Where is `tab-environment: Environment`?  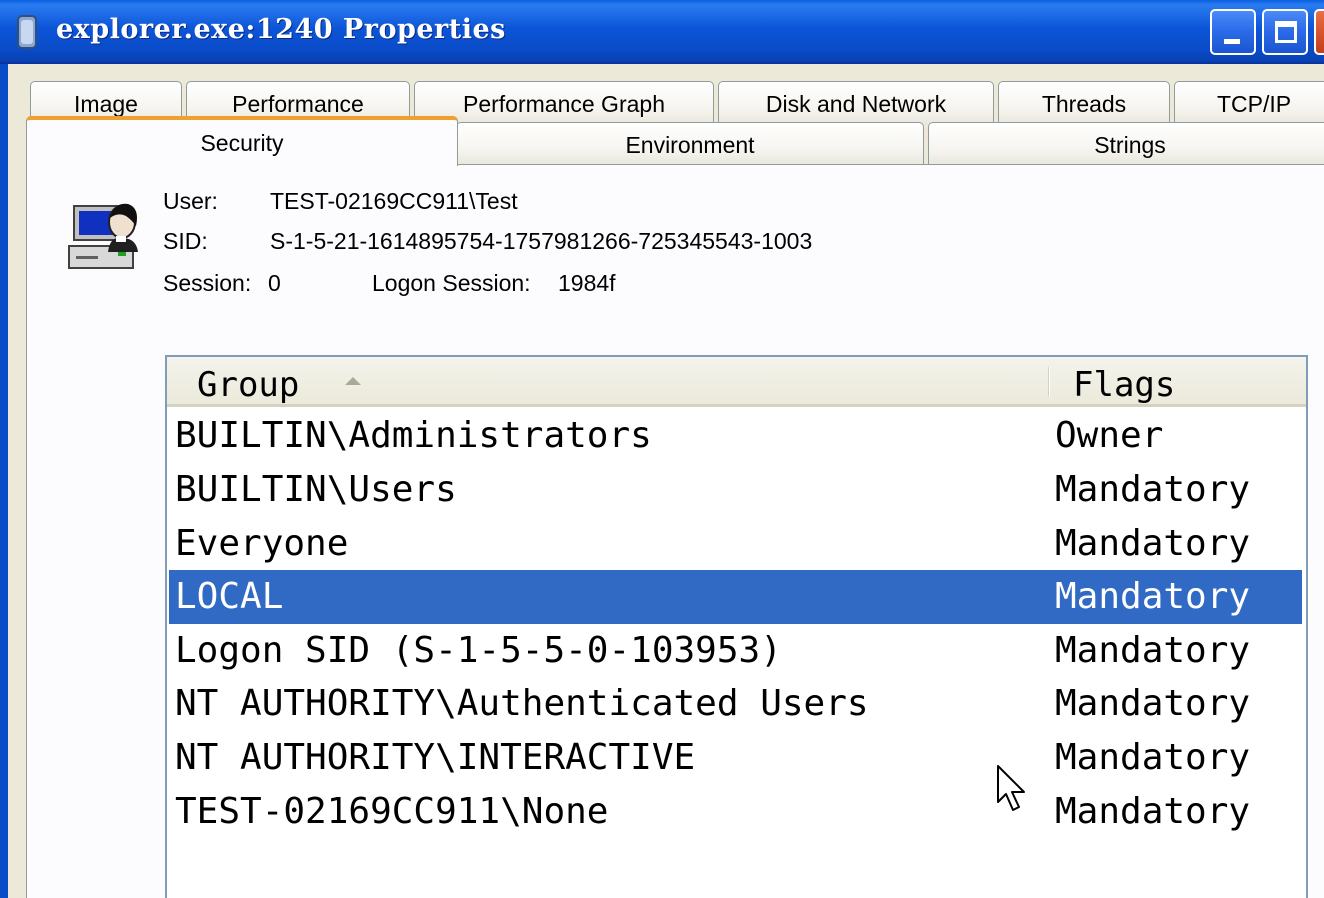 tab-environment: Environment is located at coordinates (690, 144).